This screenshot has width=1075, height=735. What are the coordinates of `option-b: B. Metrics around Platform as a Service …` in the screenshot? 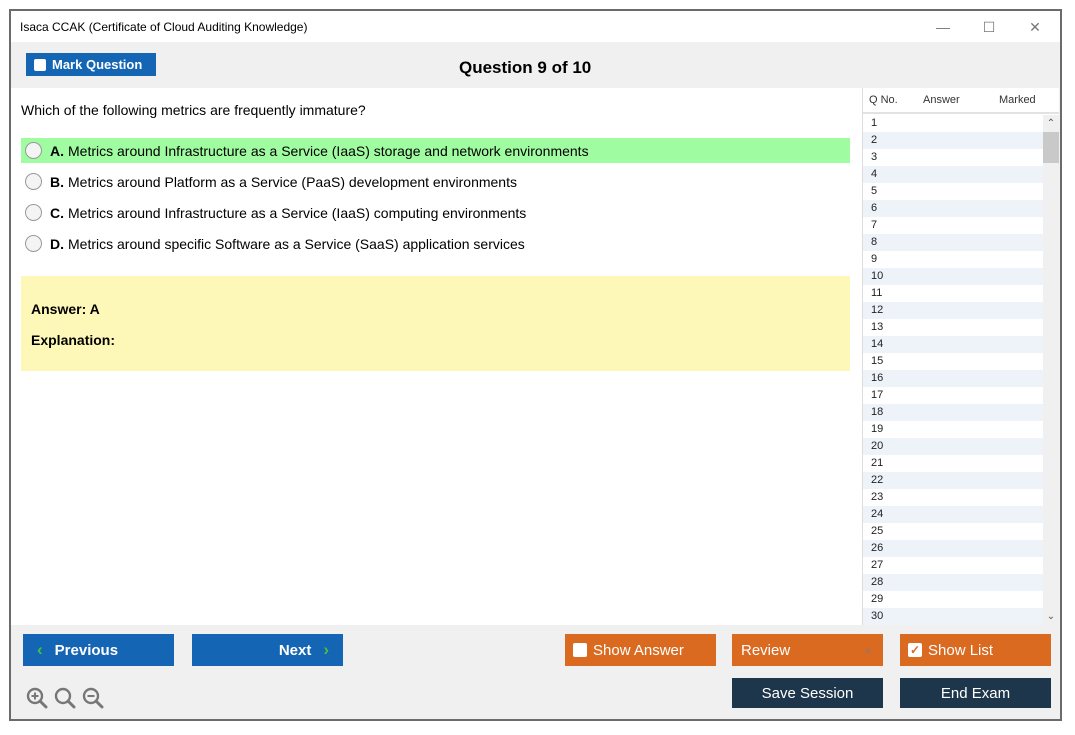 It's located at (435, 181).